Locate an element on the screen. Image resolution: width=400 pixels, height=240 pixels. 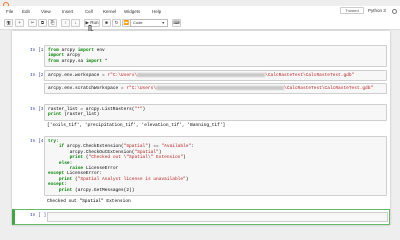
code-token: arcpy.env.scratchWorkspace = is located at coordinates (87, 89).